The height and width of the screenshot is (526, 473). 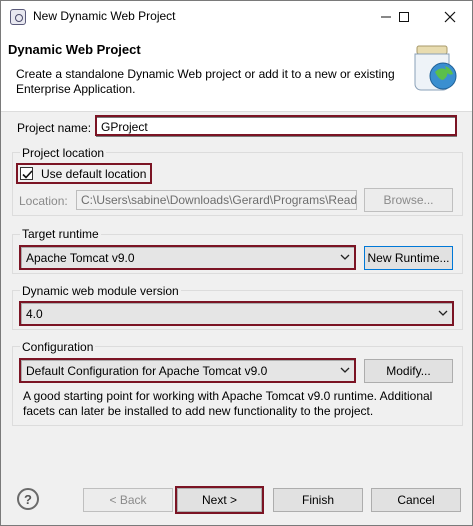 I want to click on module-version-title: Dynamic web module version, so click(x=100, y=291).